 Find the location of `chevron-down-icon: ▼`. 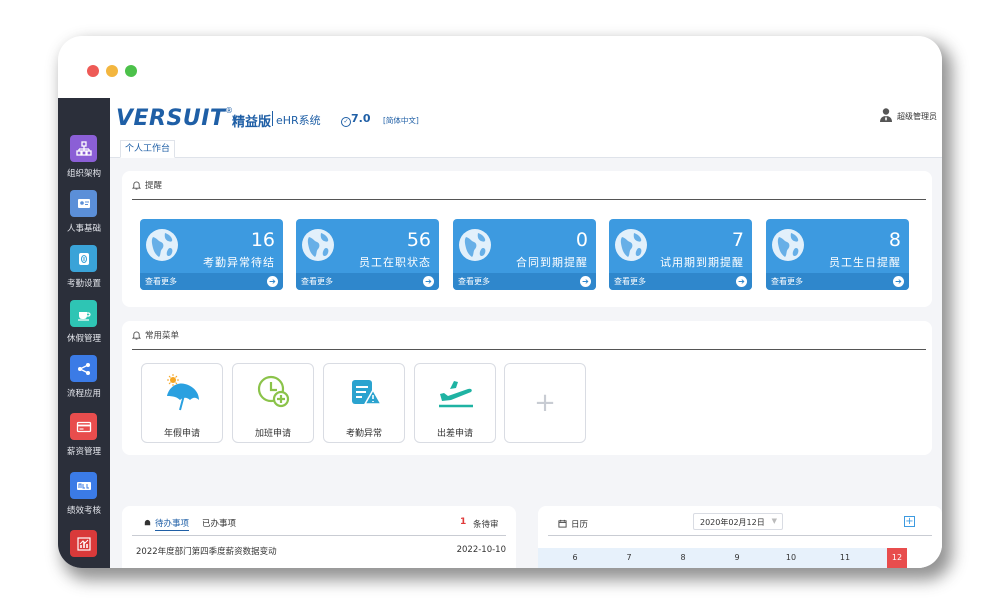

chevron-down-icon: ▼ is located at coordinates (774, 521).